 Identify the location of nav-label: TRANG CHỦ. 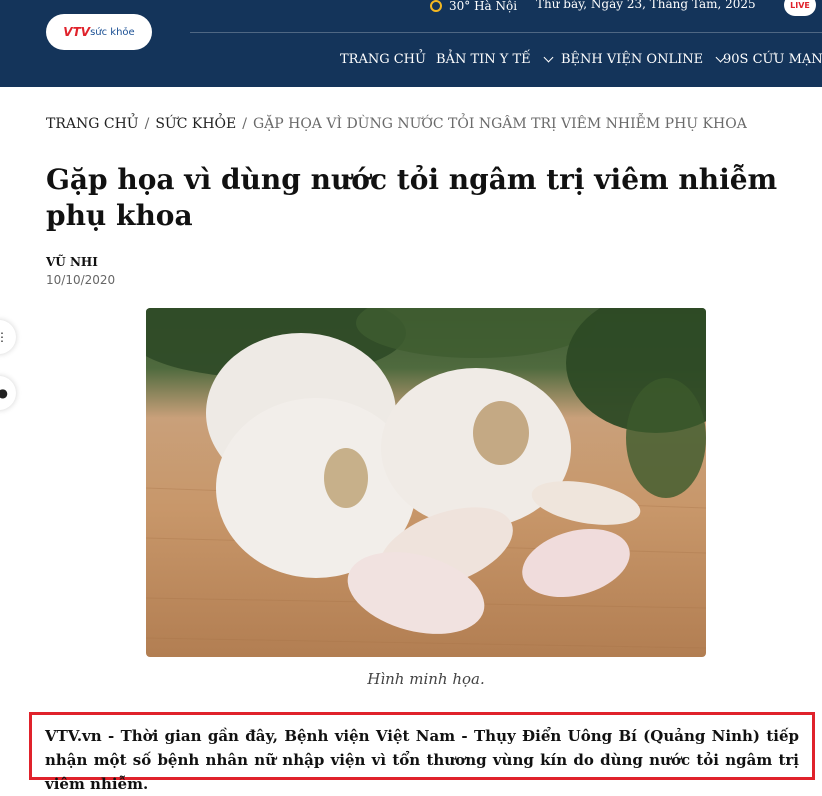
(383, 59).